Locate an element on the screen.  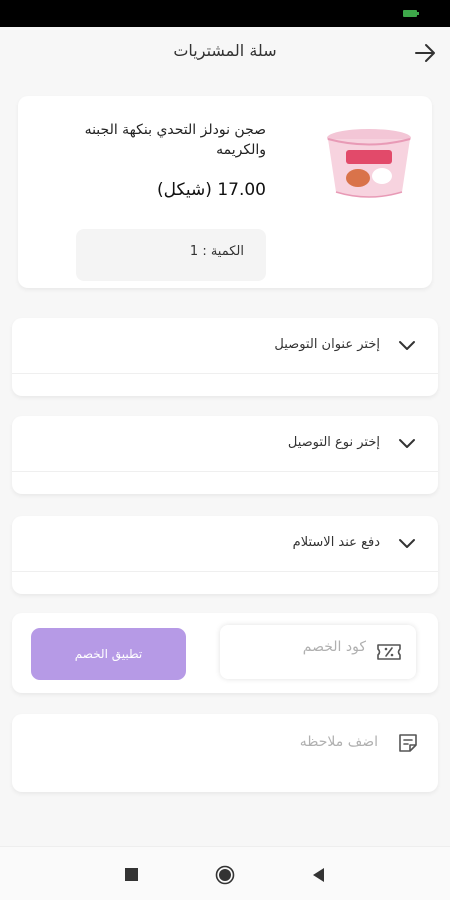
coupon-section: تطبيق الخصم is located at coordinates (225, 653).